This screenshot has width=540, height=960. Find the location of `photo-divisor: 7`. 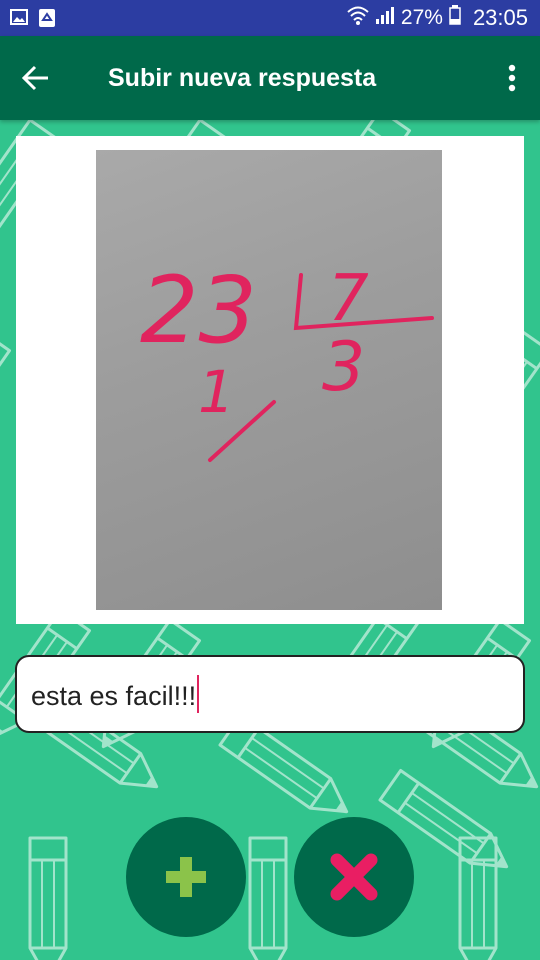

photo-divisor: 7 is located at coordinates (348, 299).